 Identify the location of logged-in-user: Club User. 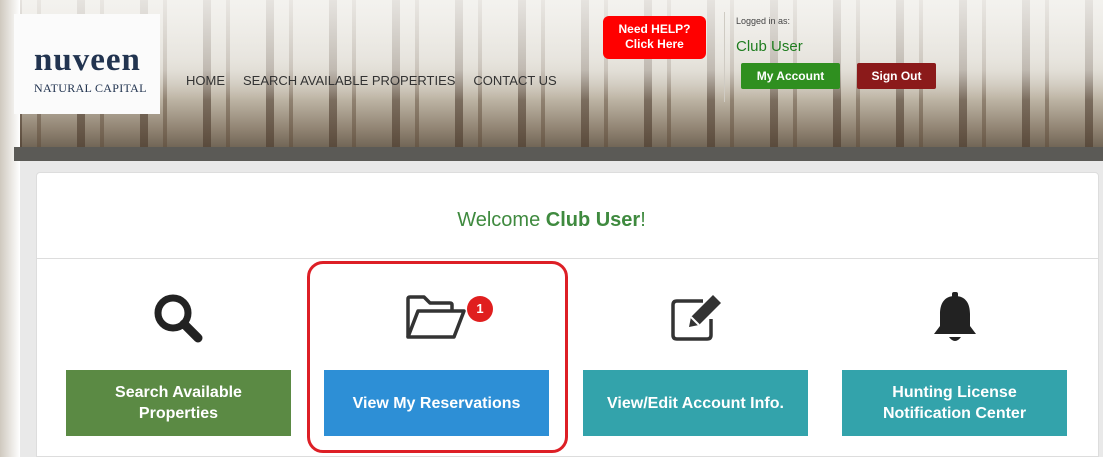
(769, 46).